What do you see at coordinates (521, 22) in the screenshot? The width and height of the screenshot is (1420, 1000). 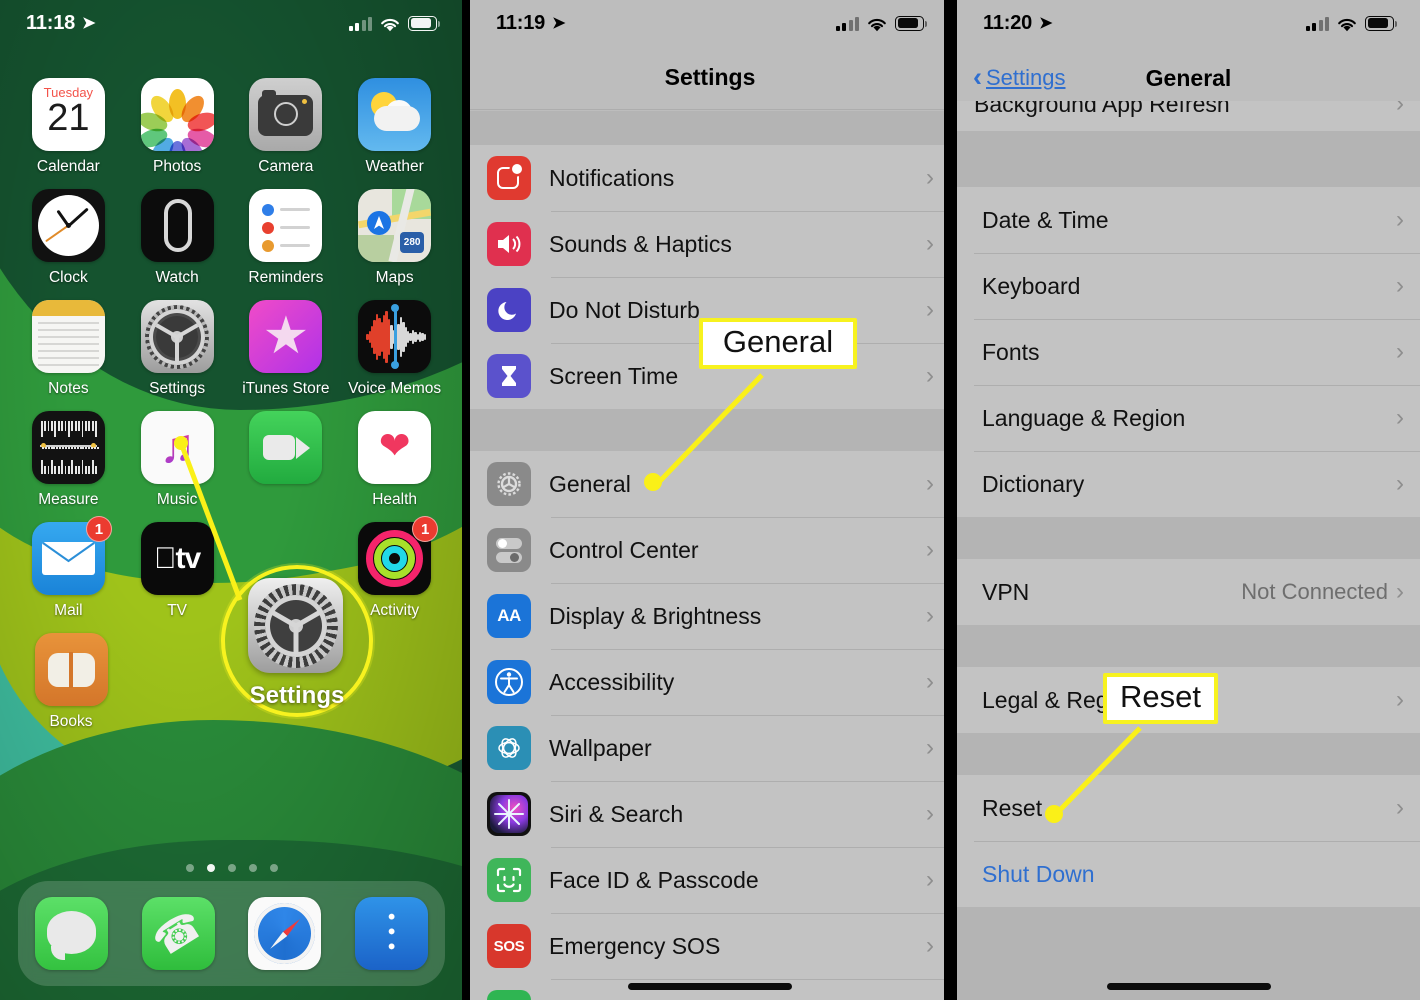 I see `status-time: 11:19` at bounding box center [521, 22].